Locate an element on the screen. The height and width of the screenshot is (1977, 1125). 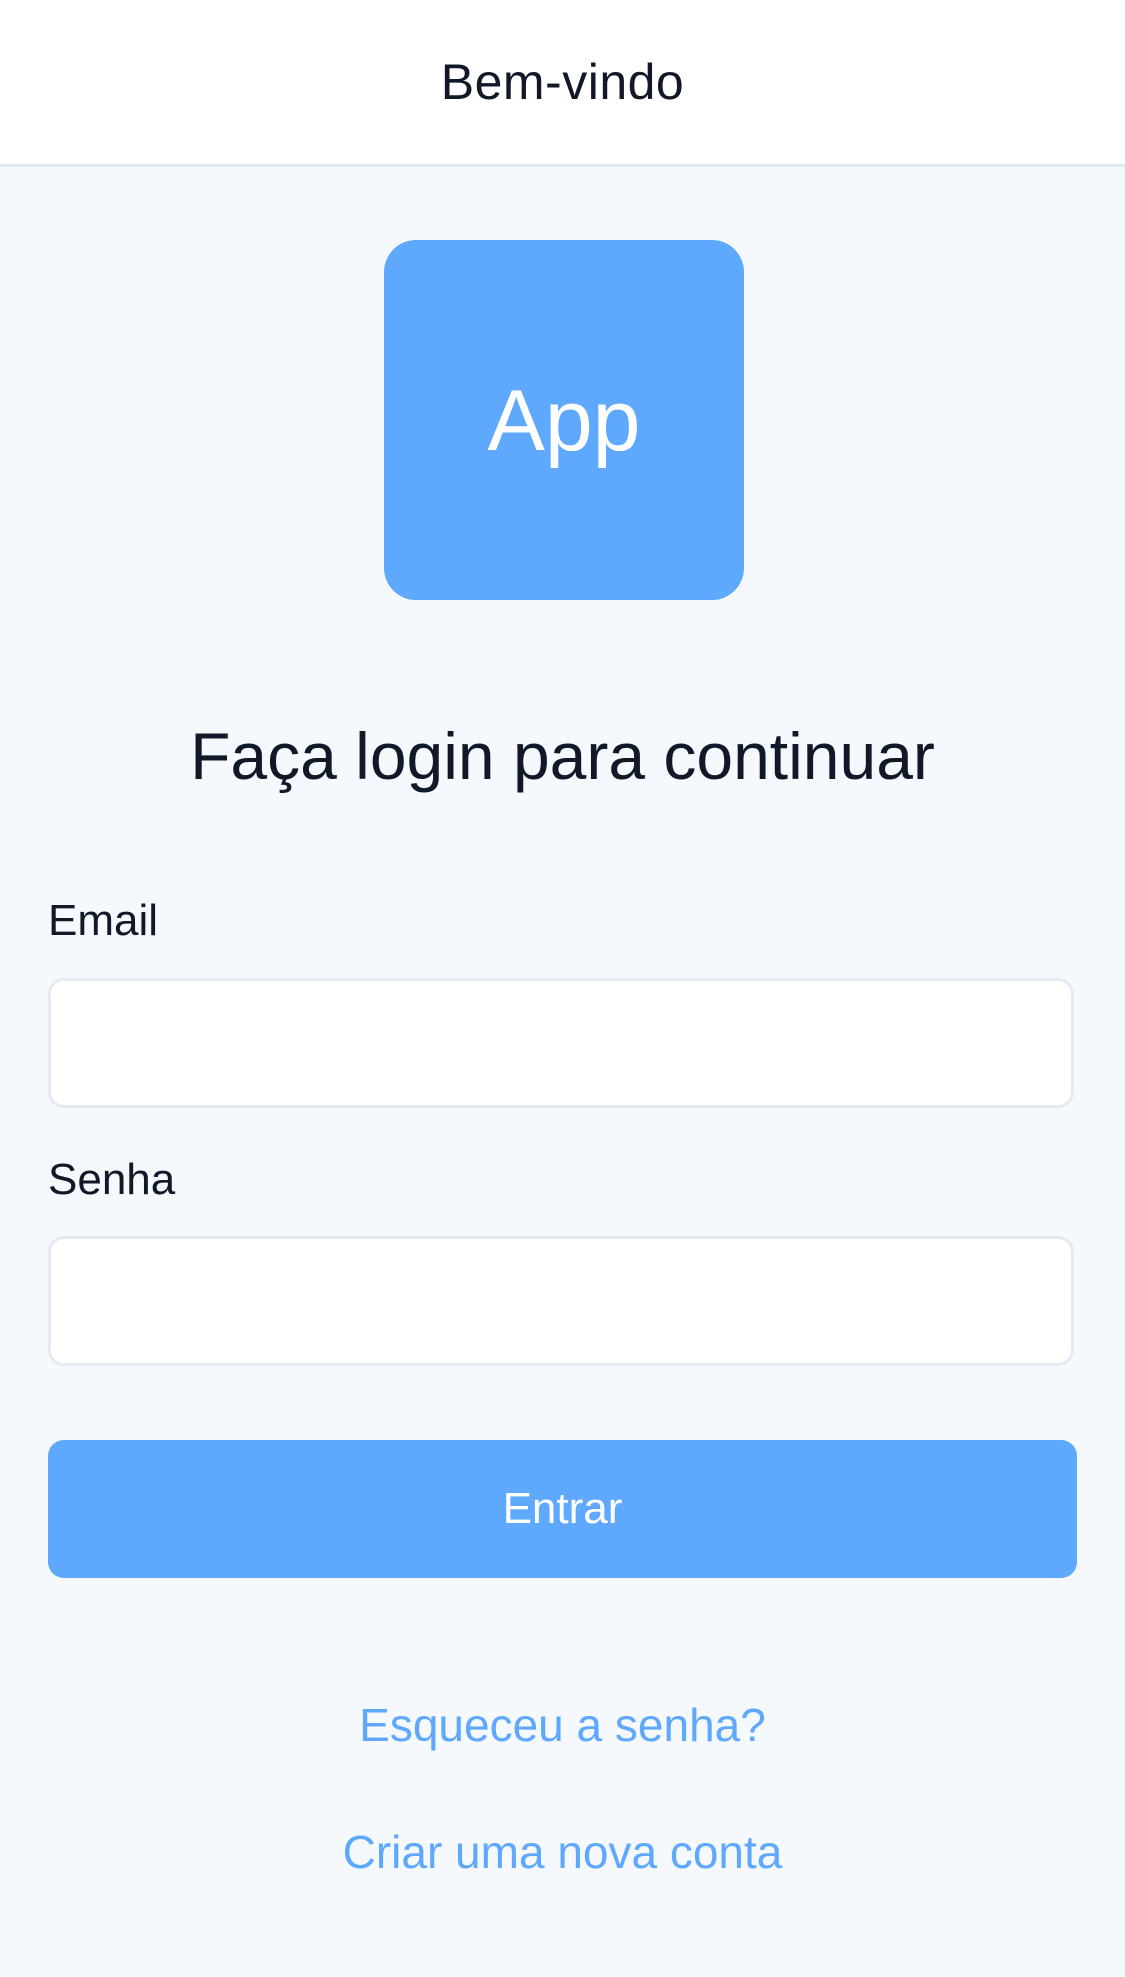
login-heading: Faça login para continuar is located at coordinates (562, 756).